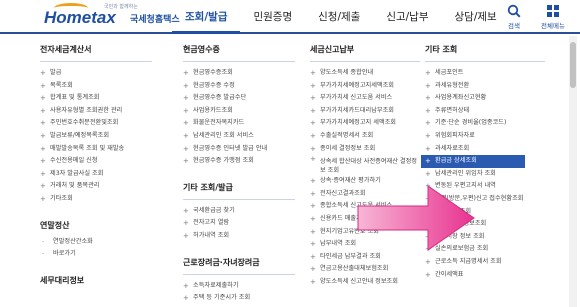  Describe the element at coordinates (239, 236) in the screenshot. I see `menu-item: + 허가내역 조회` at that location.